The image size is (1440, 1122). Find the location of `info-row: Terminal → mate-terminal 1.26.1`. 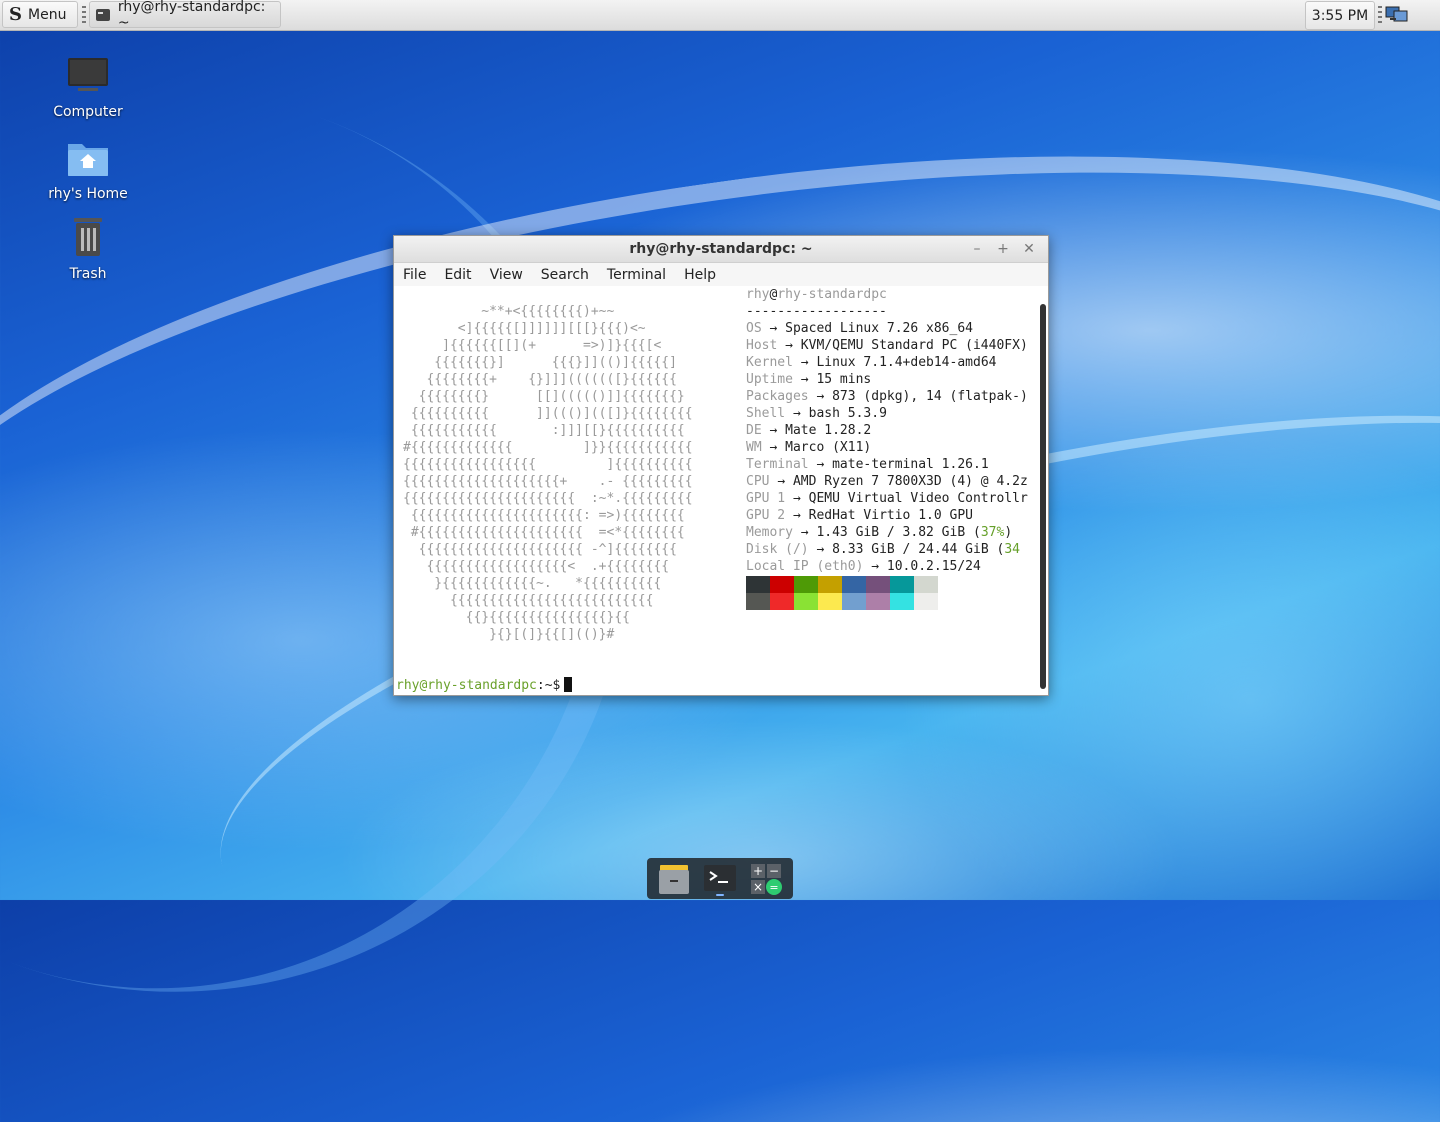

info-row: Terminal → mate-terminal 1.26.1 is located at coordinates (893, 464).